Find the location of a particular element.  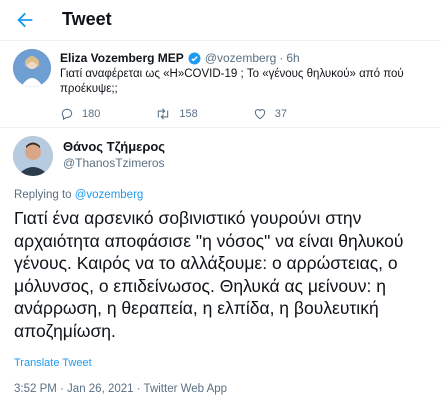

tweet-metadata: 3:52 PM · Jan 26, 2021 · Twitter Web App is located at coordinates (121, 389).